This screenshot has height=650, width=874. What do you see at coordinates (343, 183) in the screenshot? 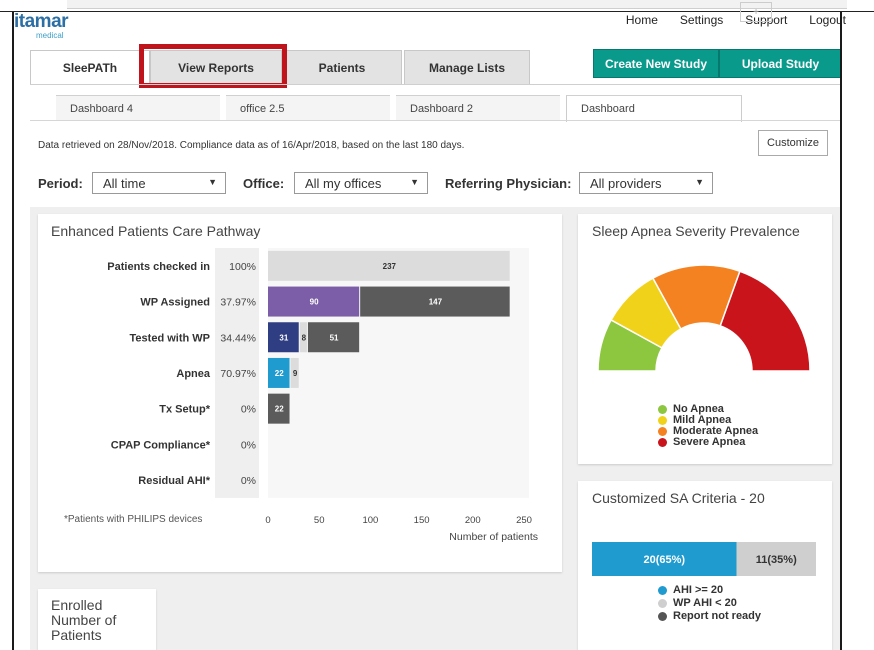
I see `office-select-value: All my offices` at bounding box center [343, 183].